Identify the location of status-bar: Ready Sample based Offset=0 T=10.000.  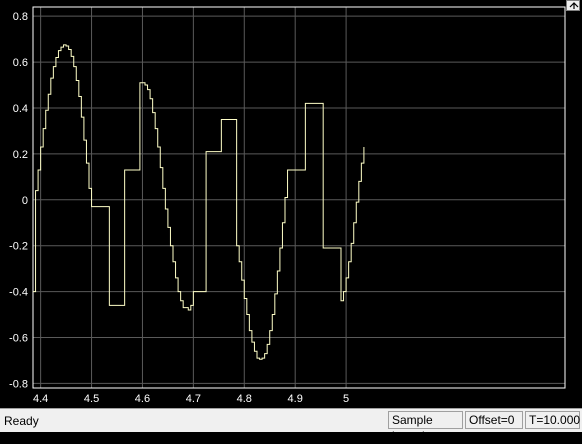
(291, 425).